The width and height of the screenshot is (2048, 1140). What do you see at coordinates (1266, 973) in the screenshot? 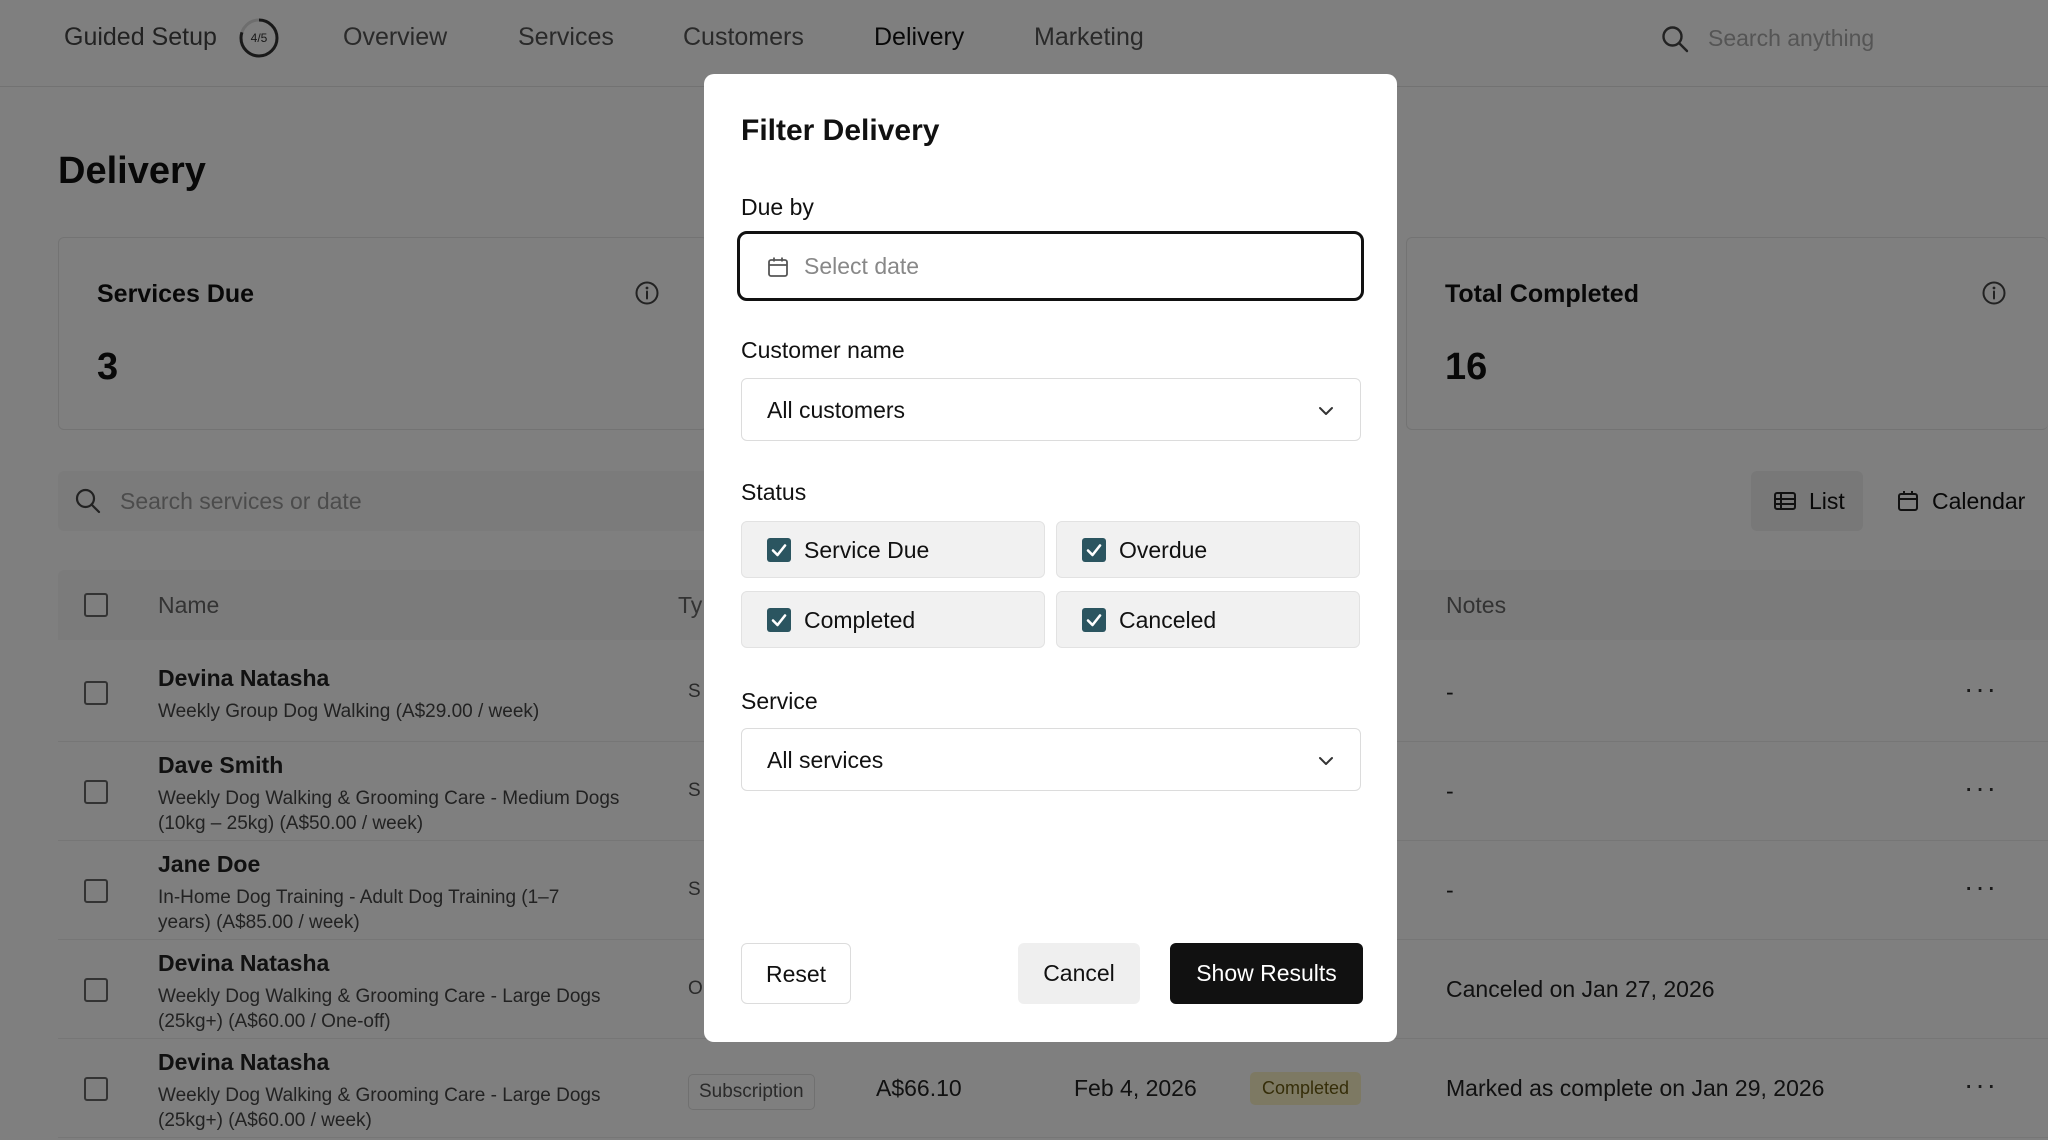
I see `show-results-button: Show Results` at bounding box center [1266, 973].